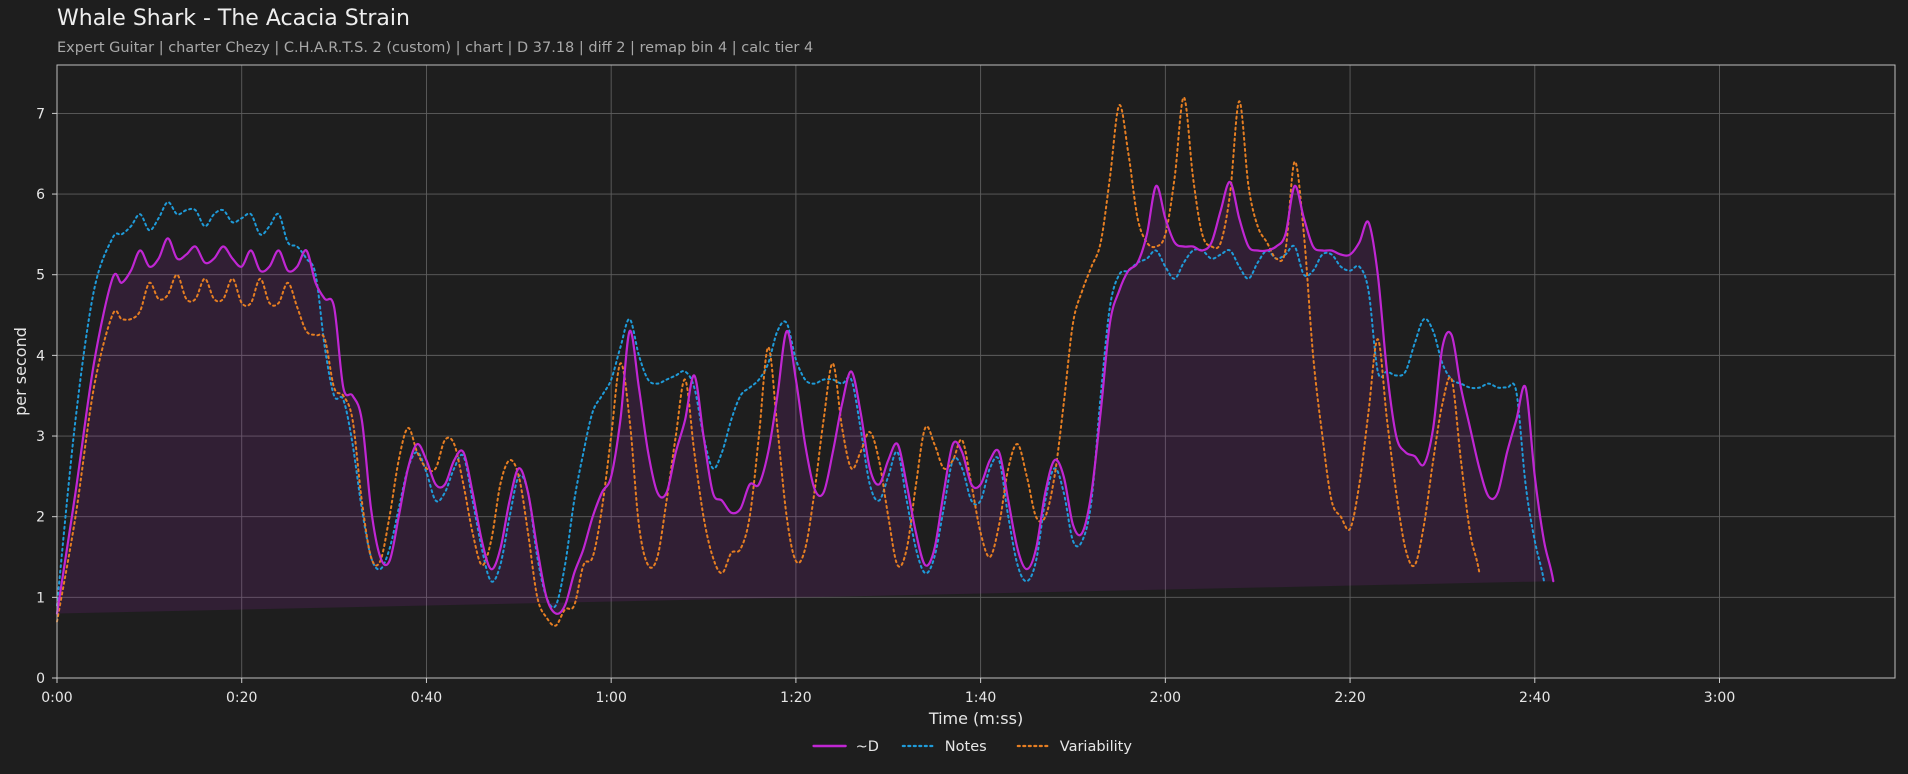 This screenshot has width=1908, height=774. I want to click on y-tick-label: 2, so click(40, 518).